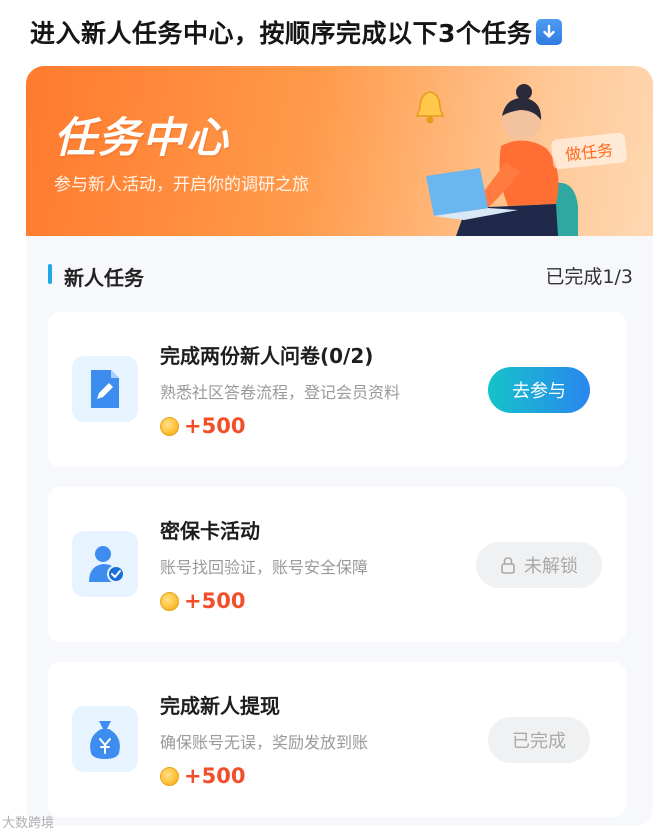 The image size is (668, 836). I want to click on section-accent-bar, so click(50, 274).